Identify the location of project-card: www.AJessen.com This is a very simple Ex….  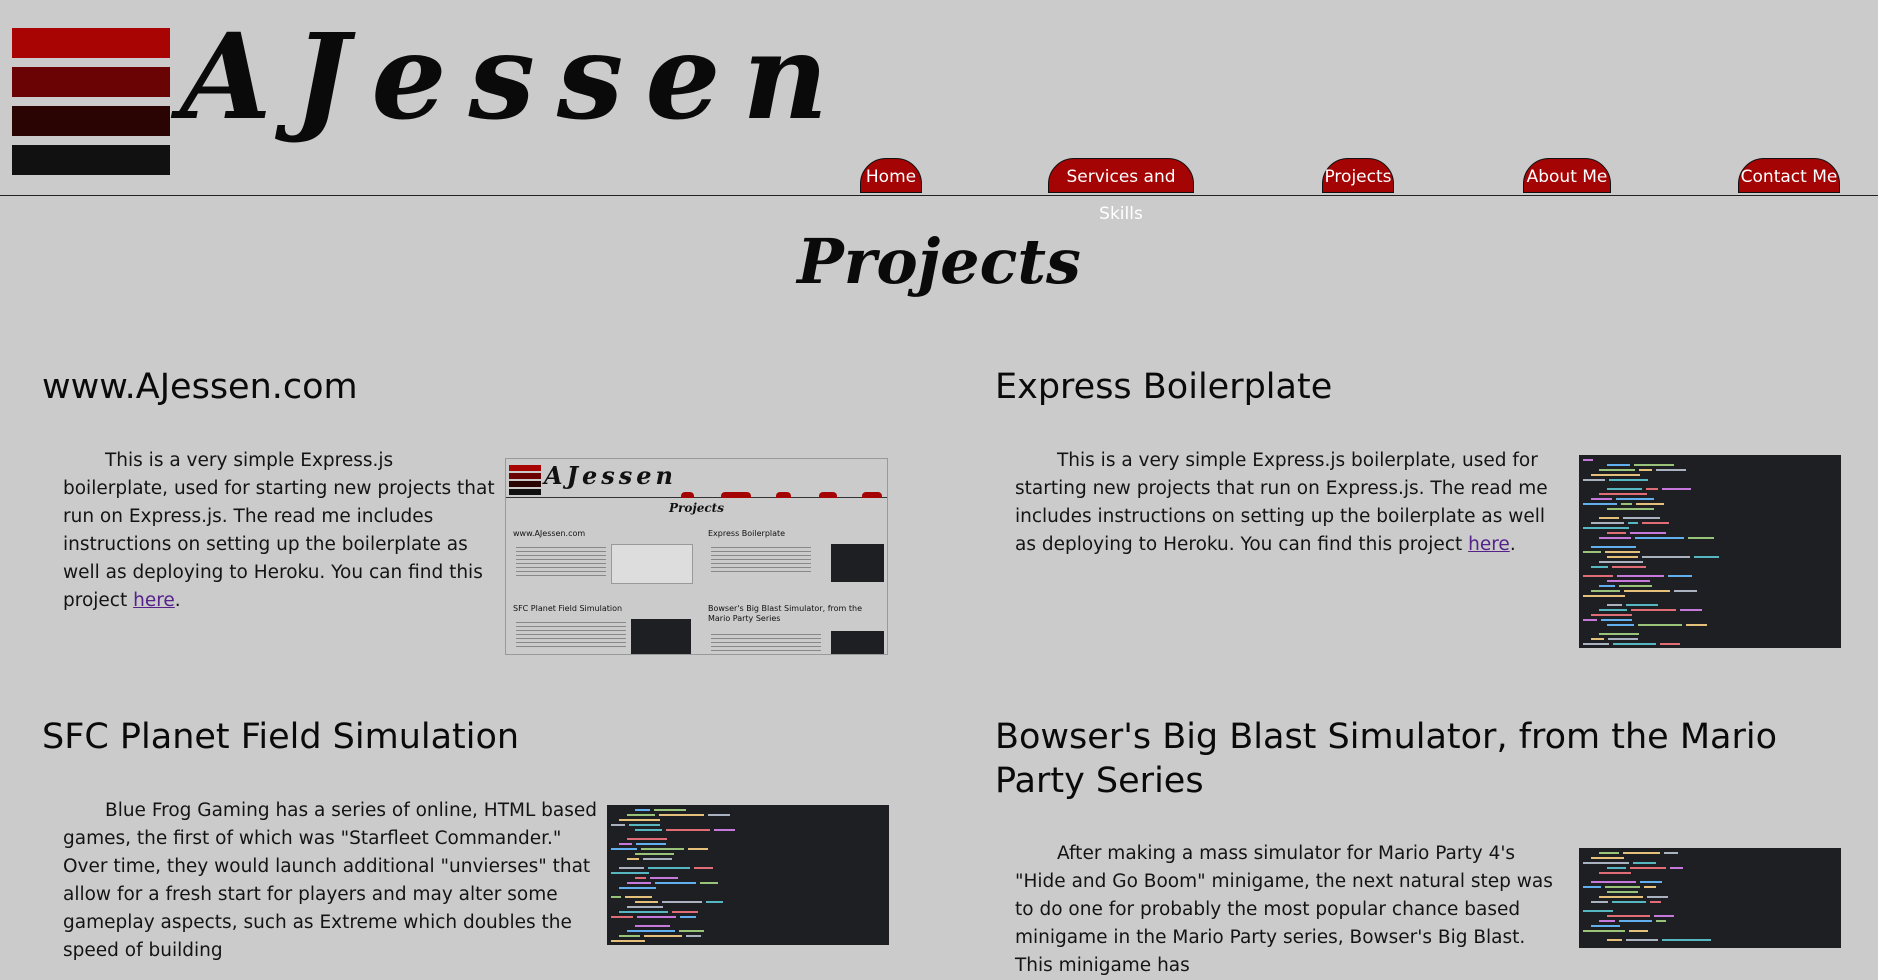
(467, 515).